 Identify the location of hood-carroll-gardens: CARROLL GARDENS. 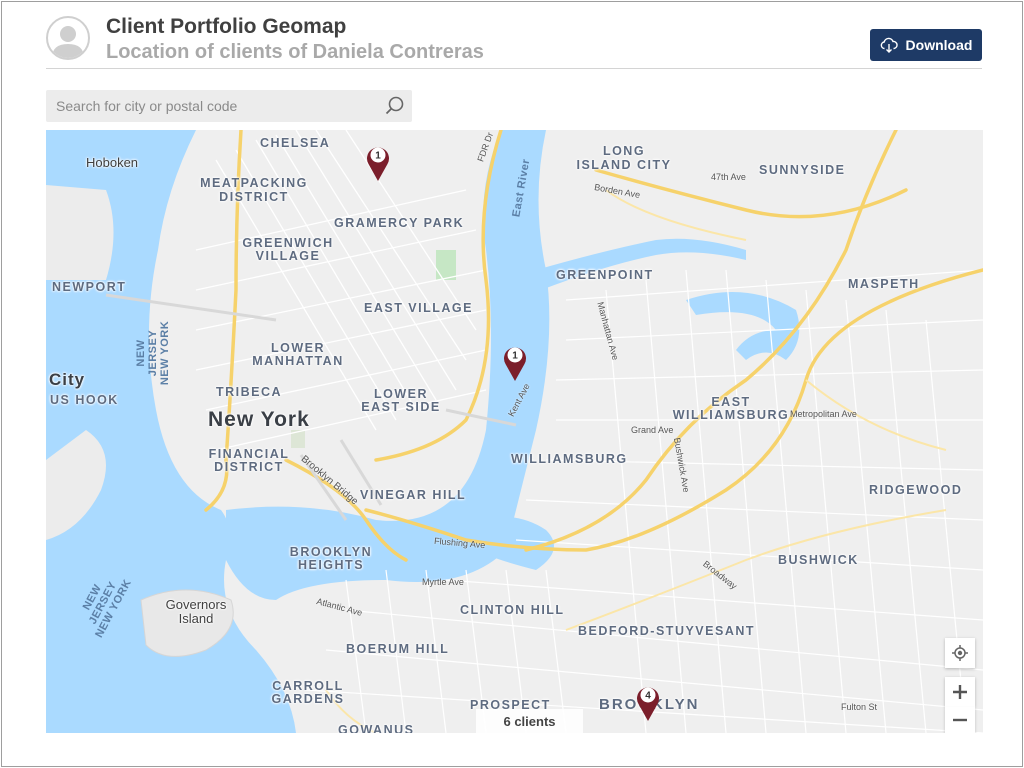
(308, 692).